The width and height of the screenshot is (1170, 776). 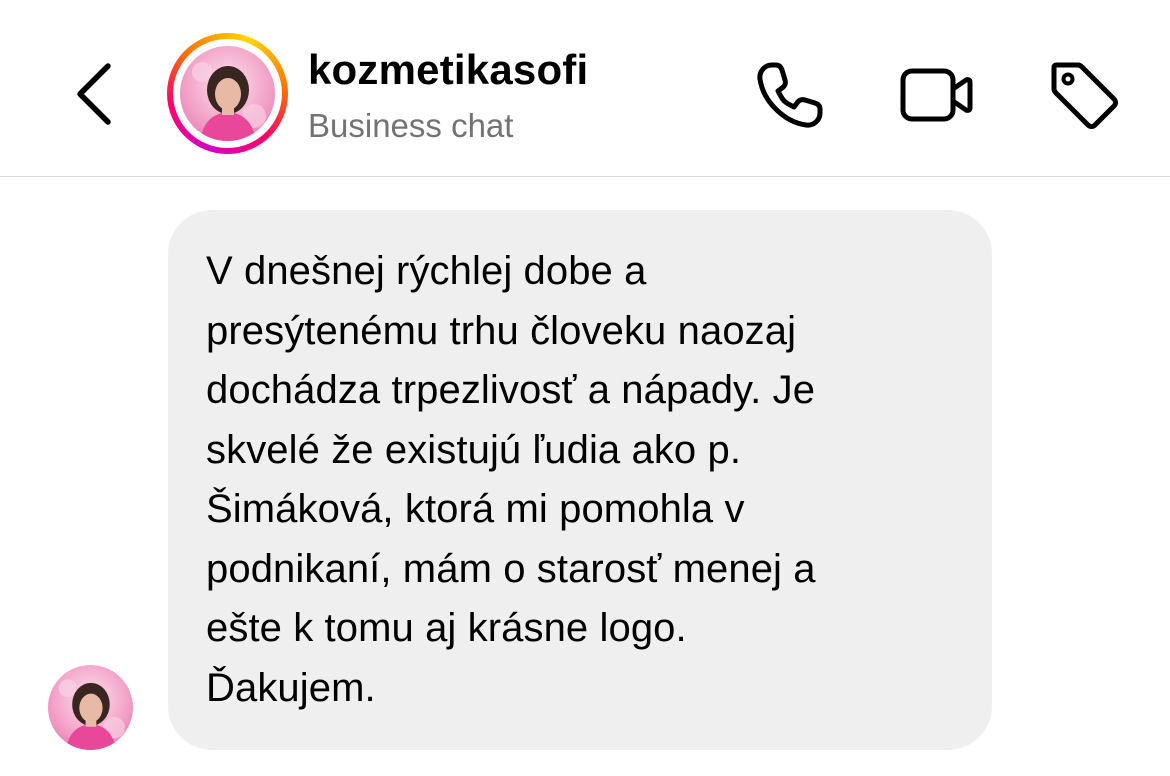 I want to click on audio-call-button, so click(x=790, y=95).